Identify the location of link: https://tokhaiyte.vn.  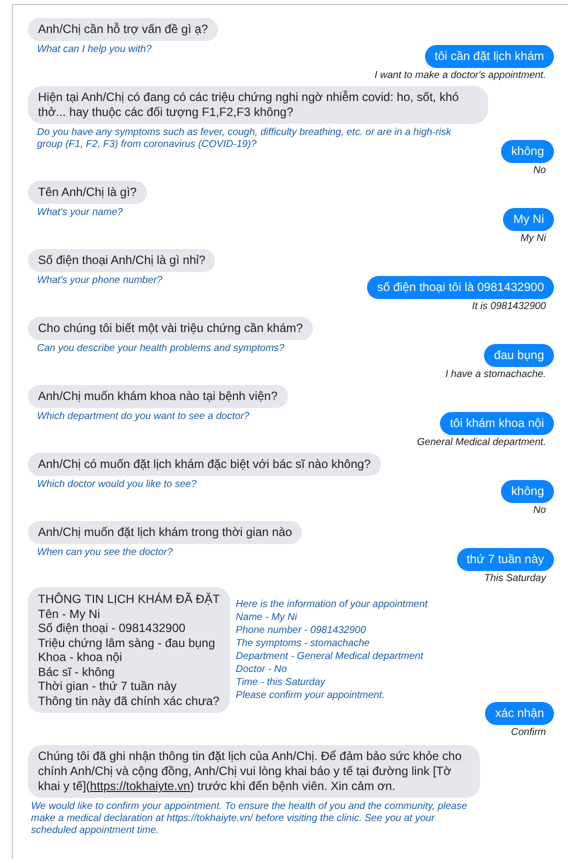
(140, 786).